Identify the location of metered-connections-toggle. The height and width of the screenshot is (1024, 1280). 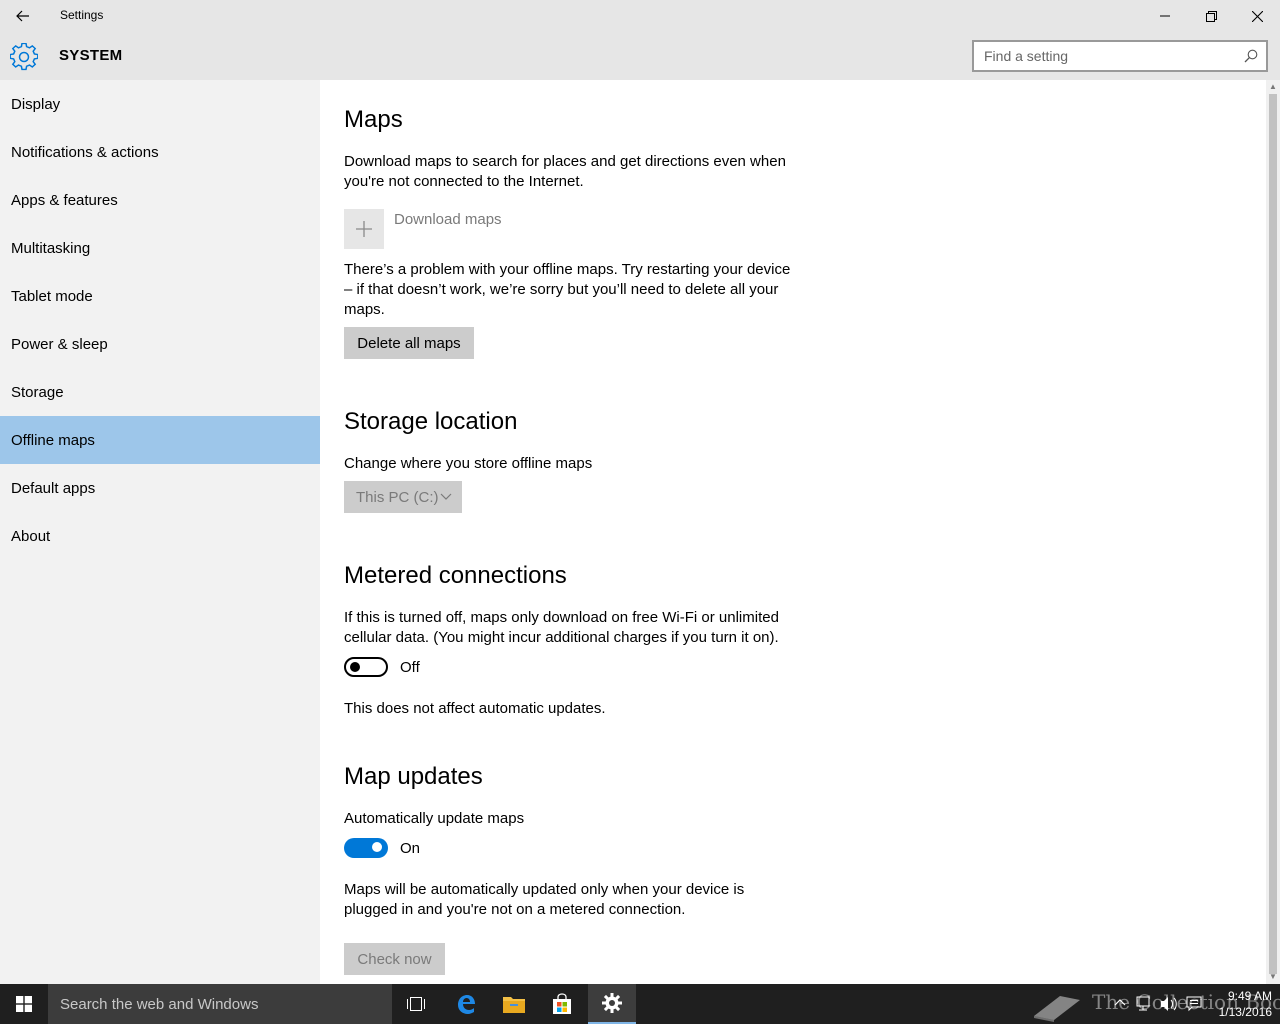
(366, 667).